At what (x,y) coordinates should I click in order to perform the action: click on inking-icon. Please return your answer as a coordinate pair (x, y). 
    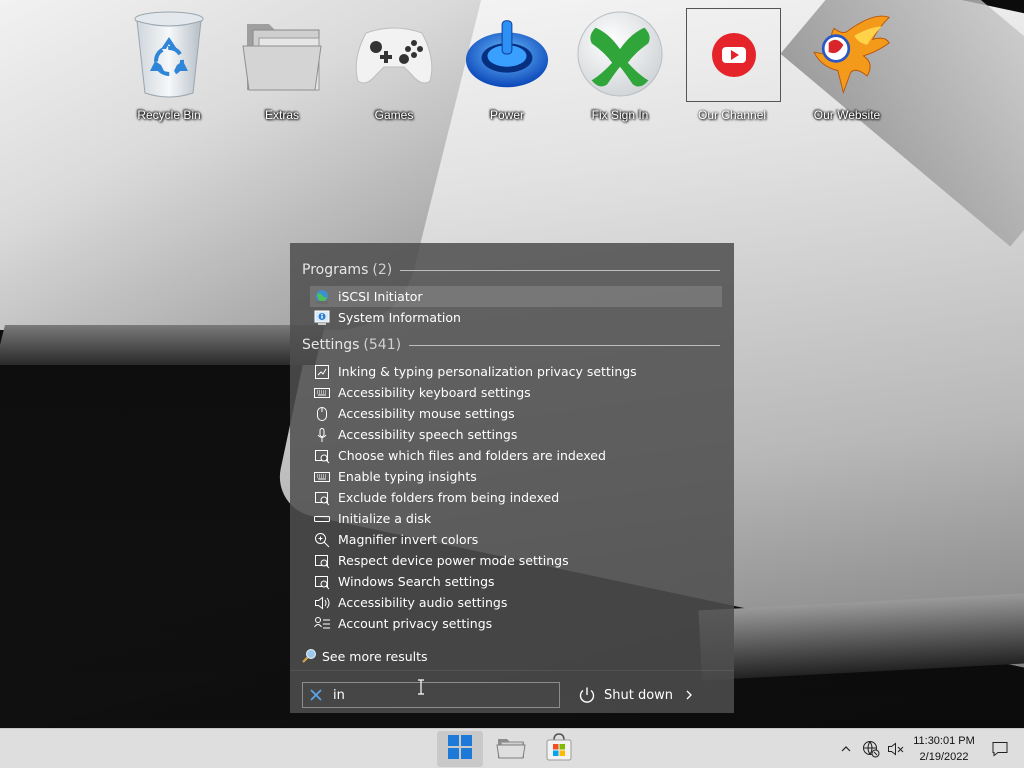
    Looking at the image, I should click on (322, 372).